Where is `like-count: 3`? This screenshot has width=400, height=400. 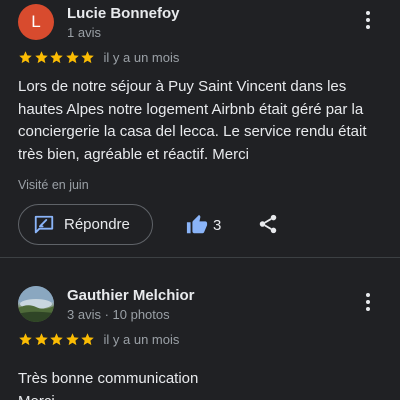
like-count: 3 is located at coordinates (217, 225).